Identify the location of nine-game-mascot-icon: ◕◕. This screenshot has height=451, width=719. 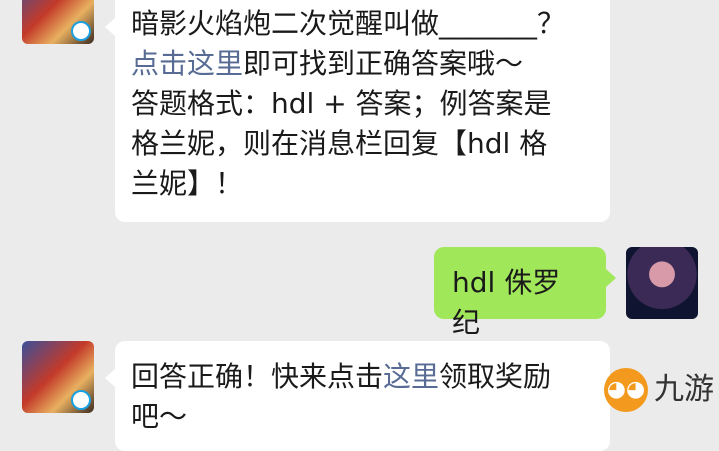
(626, 390).